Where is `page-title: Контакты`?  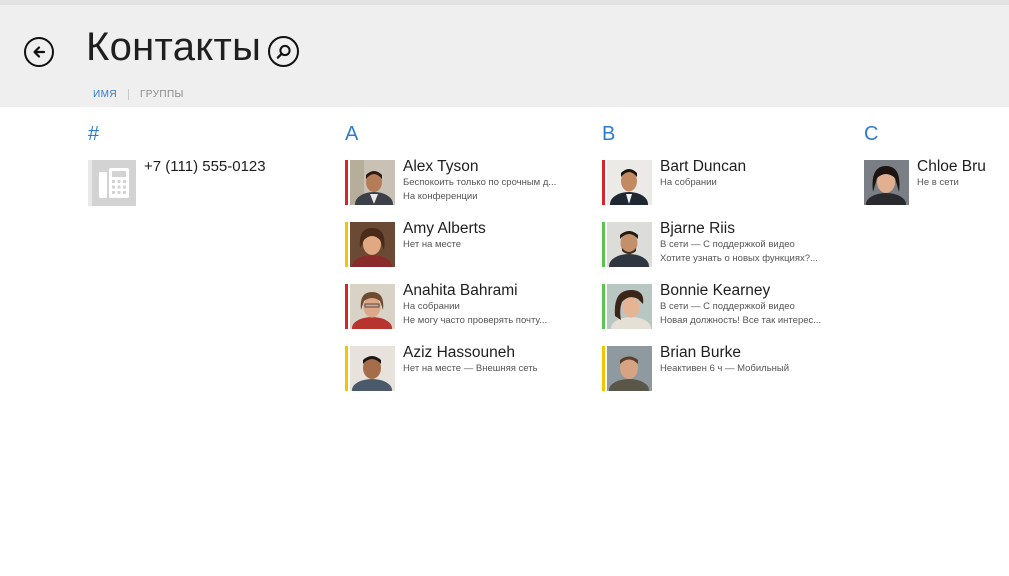
page-title: Контакты is located at coordinates (174, 47).